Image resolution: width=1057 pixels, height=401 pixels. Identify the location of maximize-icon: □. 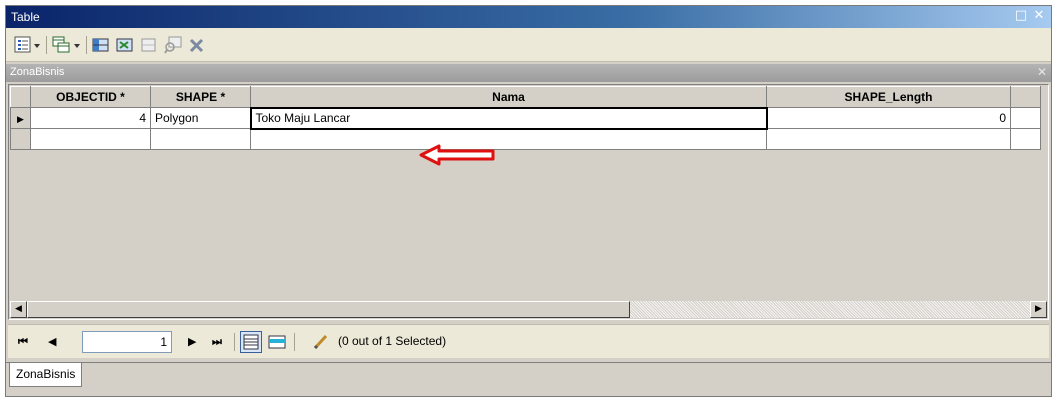
(1021, 16).